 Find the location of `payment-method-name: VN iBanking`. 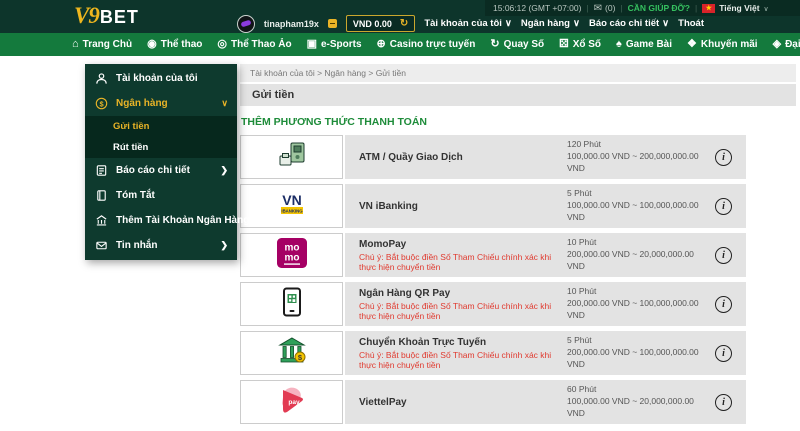

payment-method-name: VN iBanking is located at coordinates (388, 206).